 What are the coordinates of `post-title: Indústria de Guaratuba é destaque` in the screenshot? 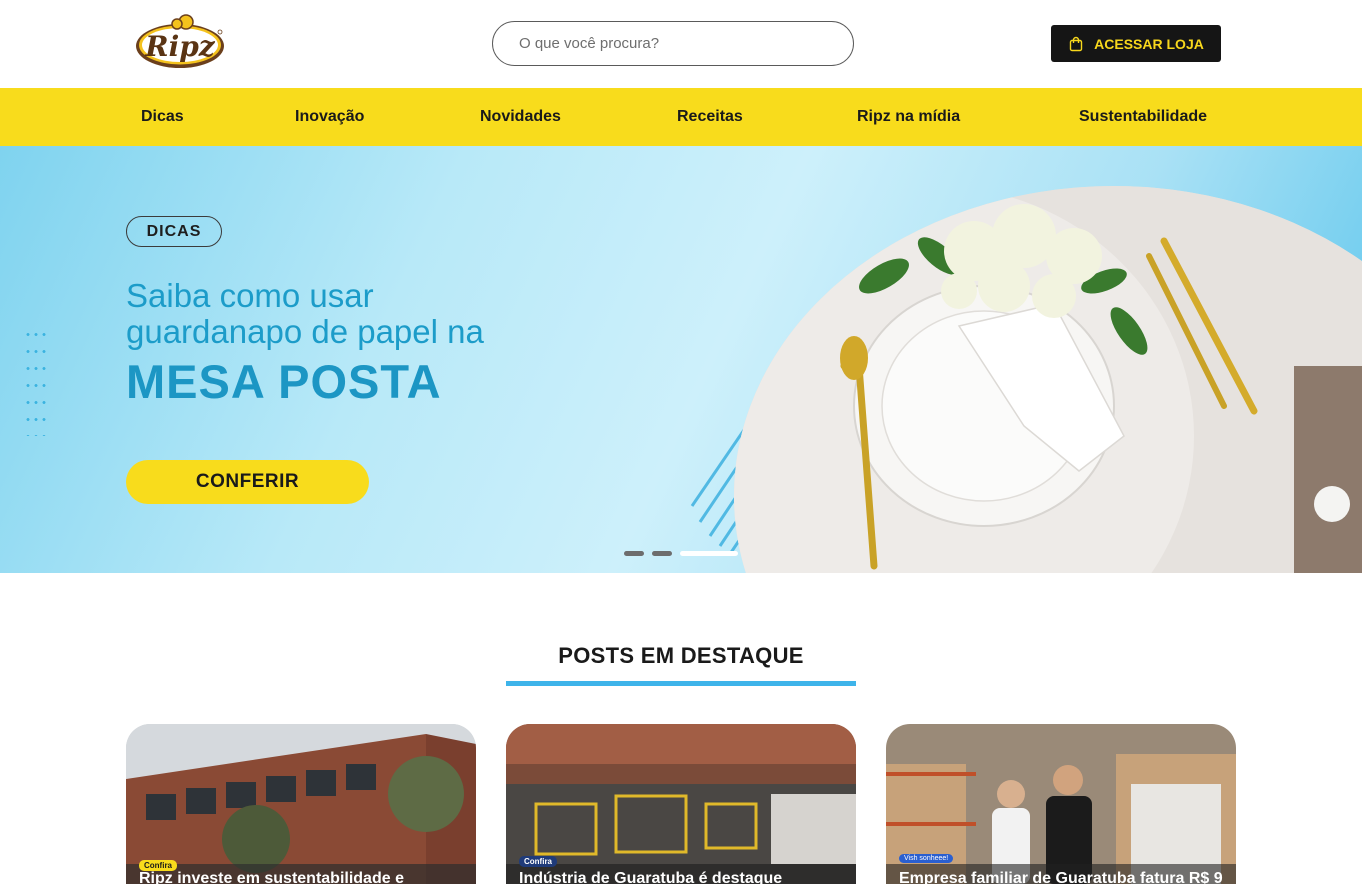 It's located at (687, 877).